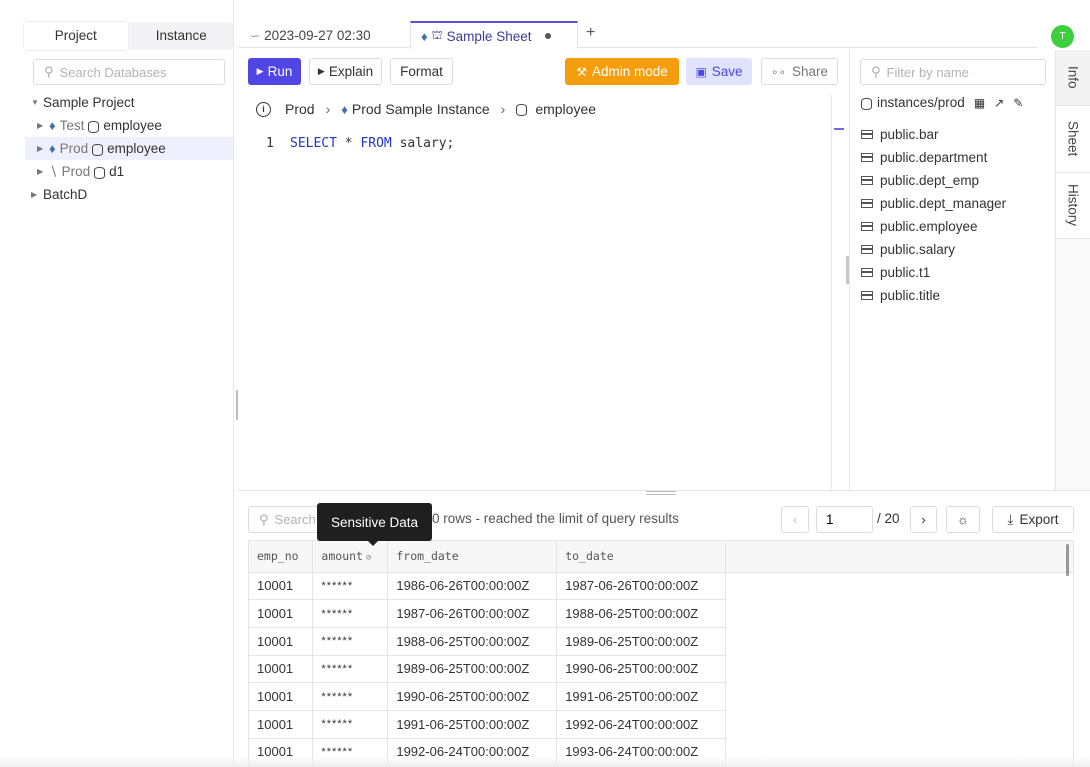  What do you see at coordinates (956, 72) in the screenshot?
I see `table-filter-input` at bounding box center [956, 72].